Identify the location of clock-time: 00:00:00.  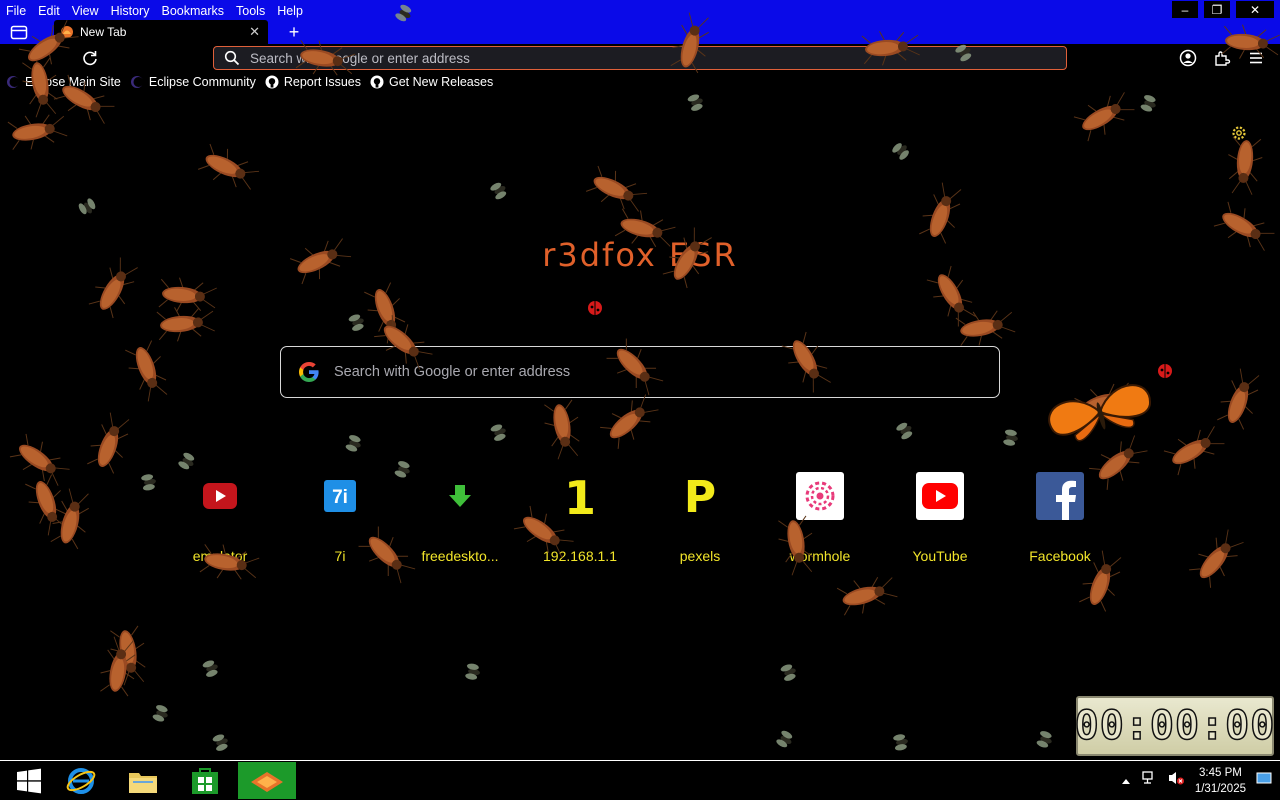
(1175, 726).